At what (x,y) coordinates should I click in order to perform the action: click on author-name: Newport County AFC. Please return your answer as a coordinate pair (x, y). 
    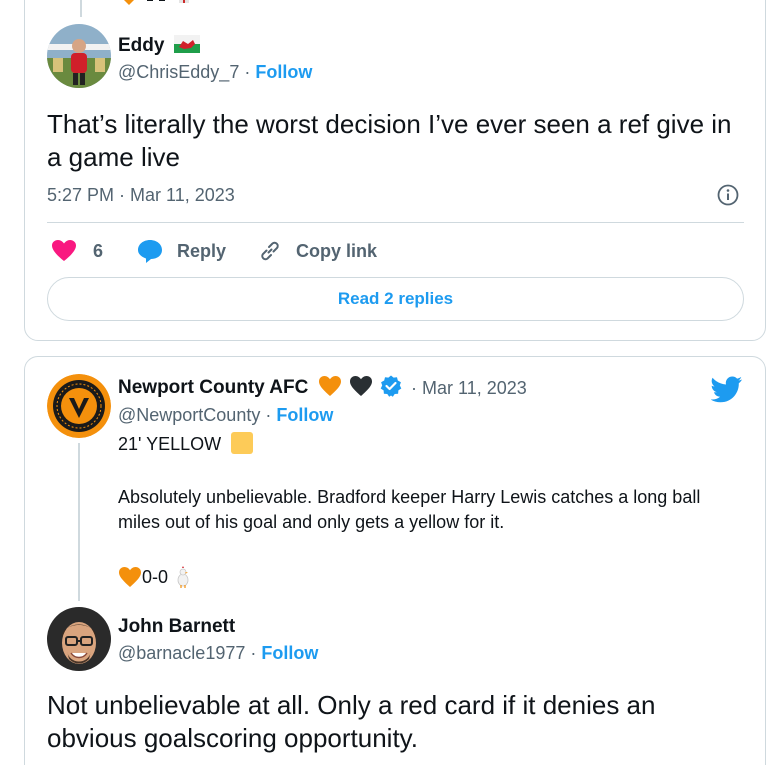
    Looking at the image, I should click on (213, 387).